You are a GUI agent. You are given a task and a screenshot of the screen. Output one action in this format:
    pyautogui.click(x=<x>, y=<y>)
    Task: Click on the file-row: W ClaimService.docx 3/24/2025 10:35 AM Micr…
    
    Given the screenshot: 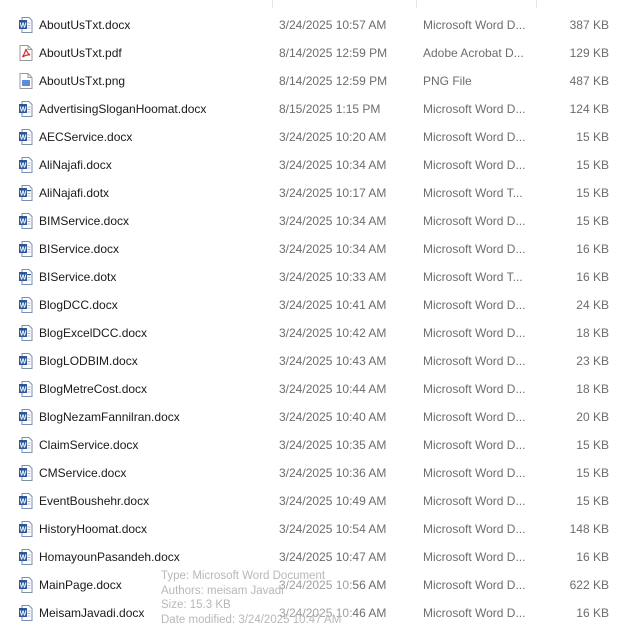 What is the action you would take?
    pyautogui.click(x=319, y=445)
    